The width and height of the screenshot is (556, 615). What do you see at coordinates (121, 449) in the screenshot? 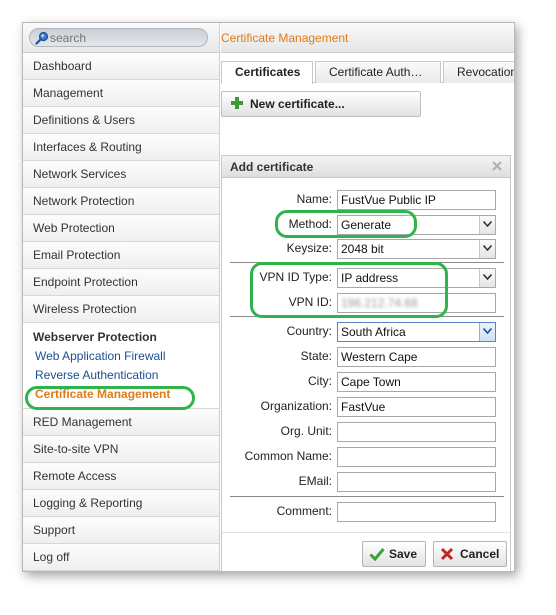
I see `nav-item-site-to-site-vpn: Site-to-site VPN` at bounding box center [121, 449].